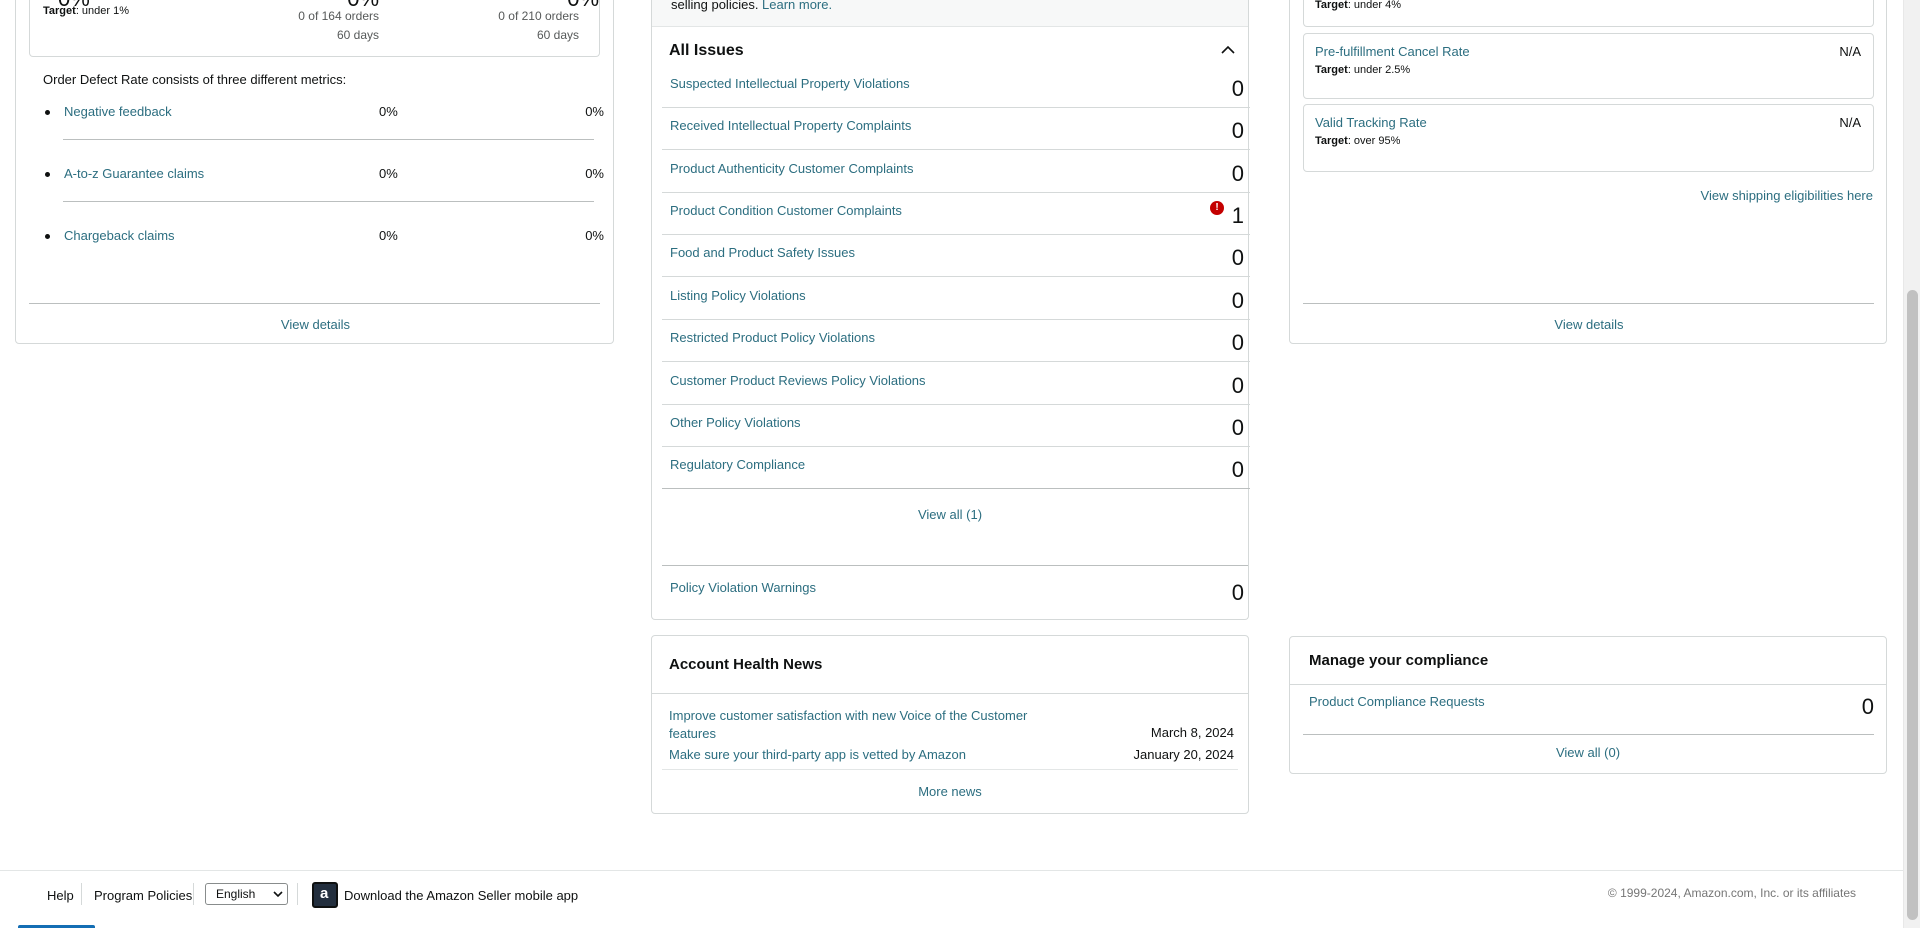  Describe the element at coordinates (324, 238) in the screenshot. I see `metric-row-chargeback: Chargeback claims 0% 0%` at that location.